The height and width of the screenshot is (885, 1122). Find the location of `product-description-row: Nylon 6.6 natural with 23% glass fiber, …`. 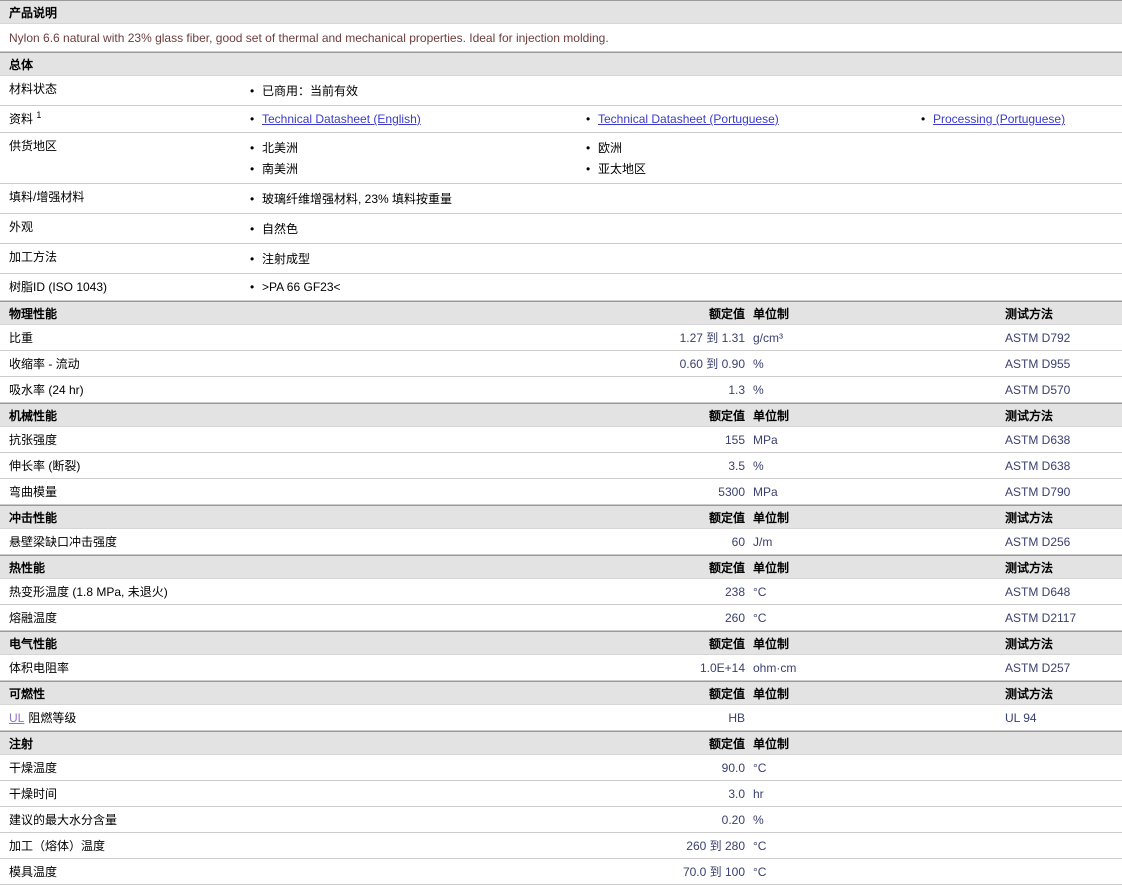

product-description-row: Nylon 6.6 natural with 23% glass fiber, … is located at coordinates (561, 38).